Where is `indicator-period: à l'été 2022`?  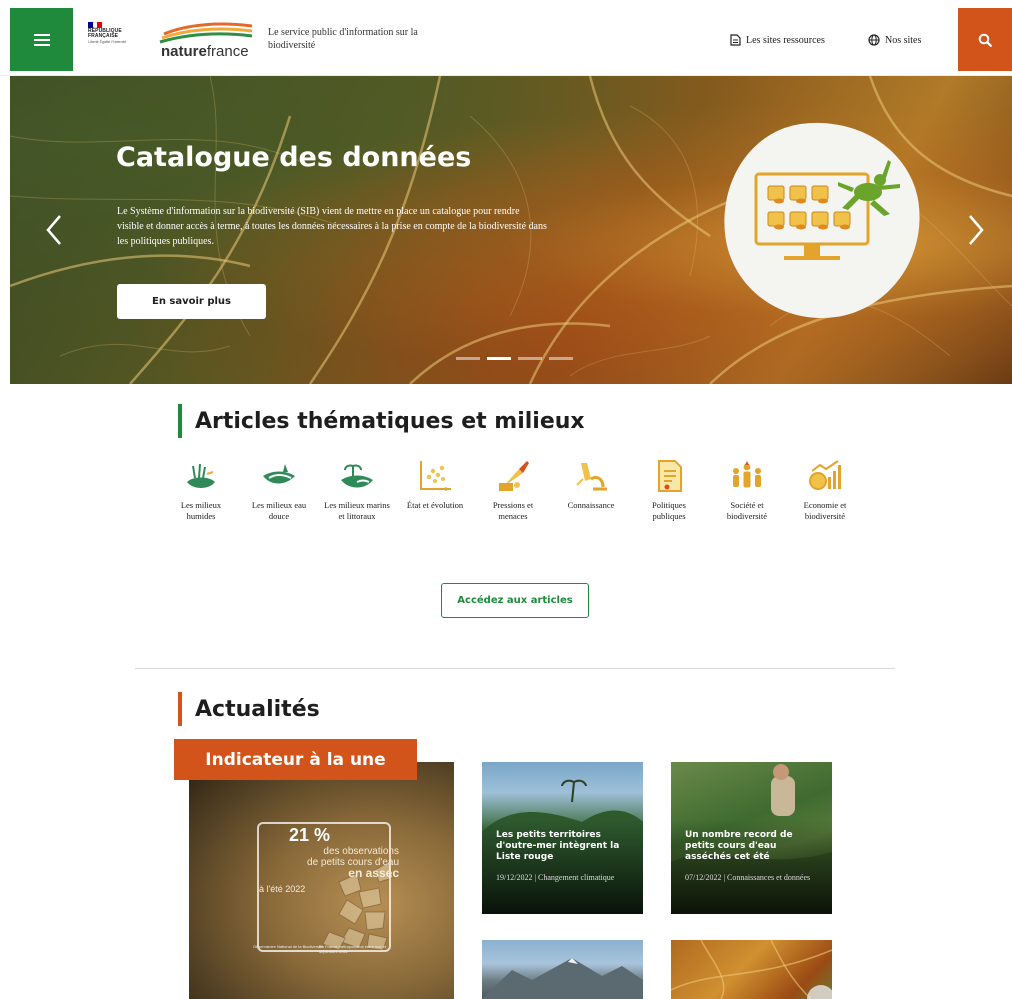
indicator-period: à l'été 2022 is located at coordinates (282, 889).